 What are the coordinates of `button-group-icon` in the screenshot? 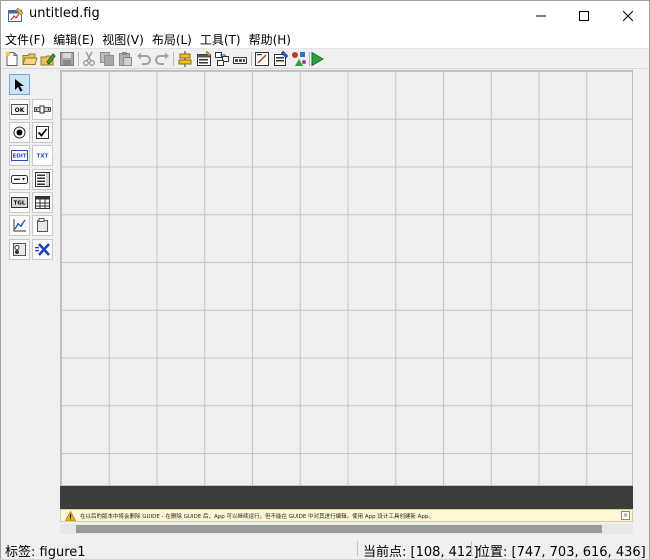 It's located at (19, 249).